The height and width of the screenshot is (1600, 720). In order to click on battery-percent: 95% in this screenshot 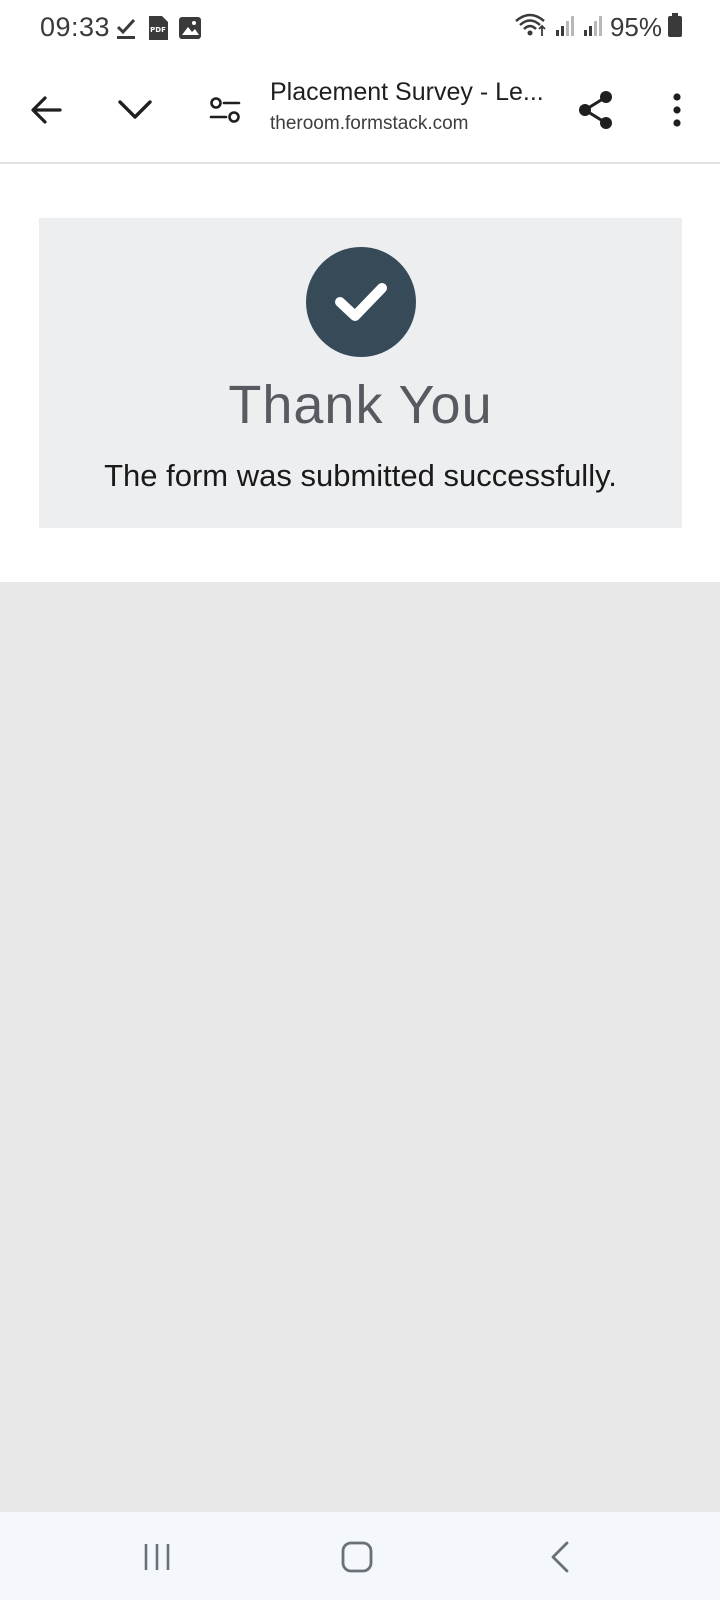, I will do `click(635, 27)`.